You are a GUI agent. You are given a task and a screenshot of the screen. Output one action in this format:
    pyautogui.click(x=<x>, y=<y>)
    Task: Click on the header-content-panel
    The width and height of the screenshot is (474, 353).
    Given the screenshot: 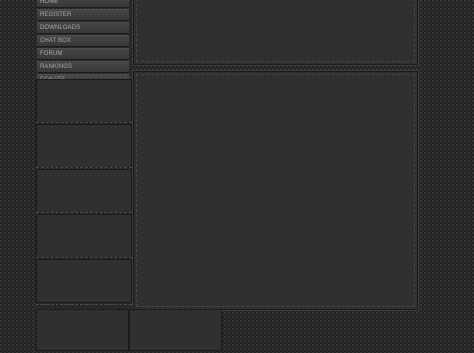 What is the action you would take?
    pyautogui.click(x=275, y=32)
    